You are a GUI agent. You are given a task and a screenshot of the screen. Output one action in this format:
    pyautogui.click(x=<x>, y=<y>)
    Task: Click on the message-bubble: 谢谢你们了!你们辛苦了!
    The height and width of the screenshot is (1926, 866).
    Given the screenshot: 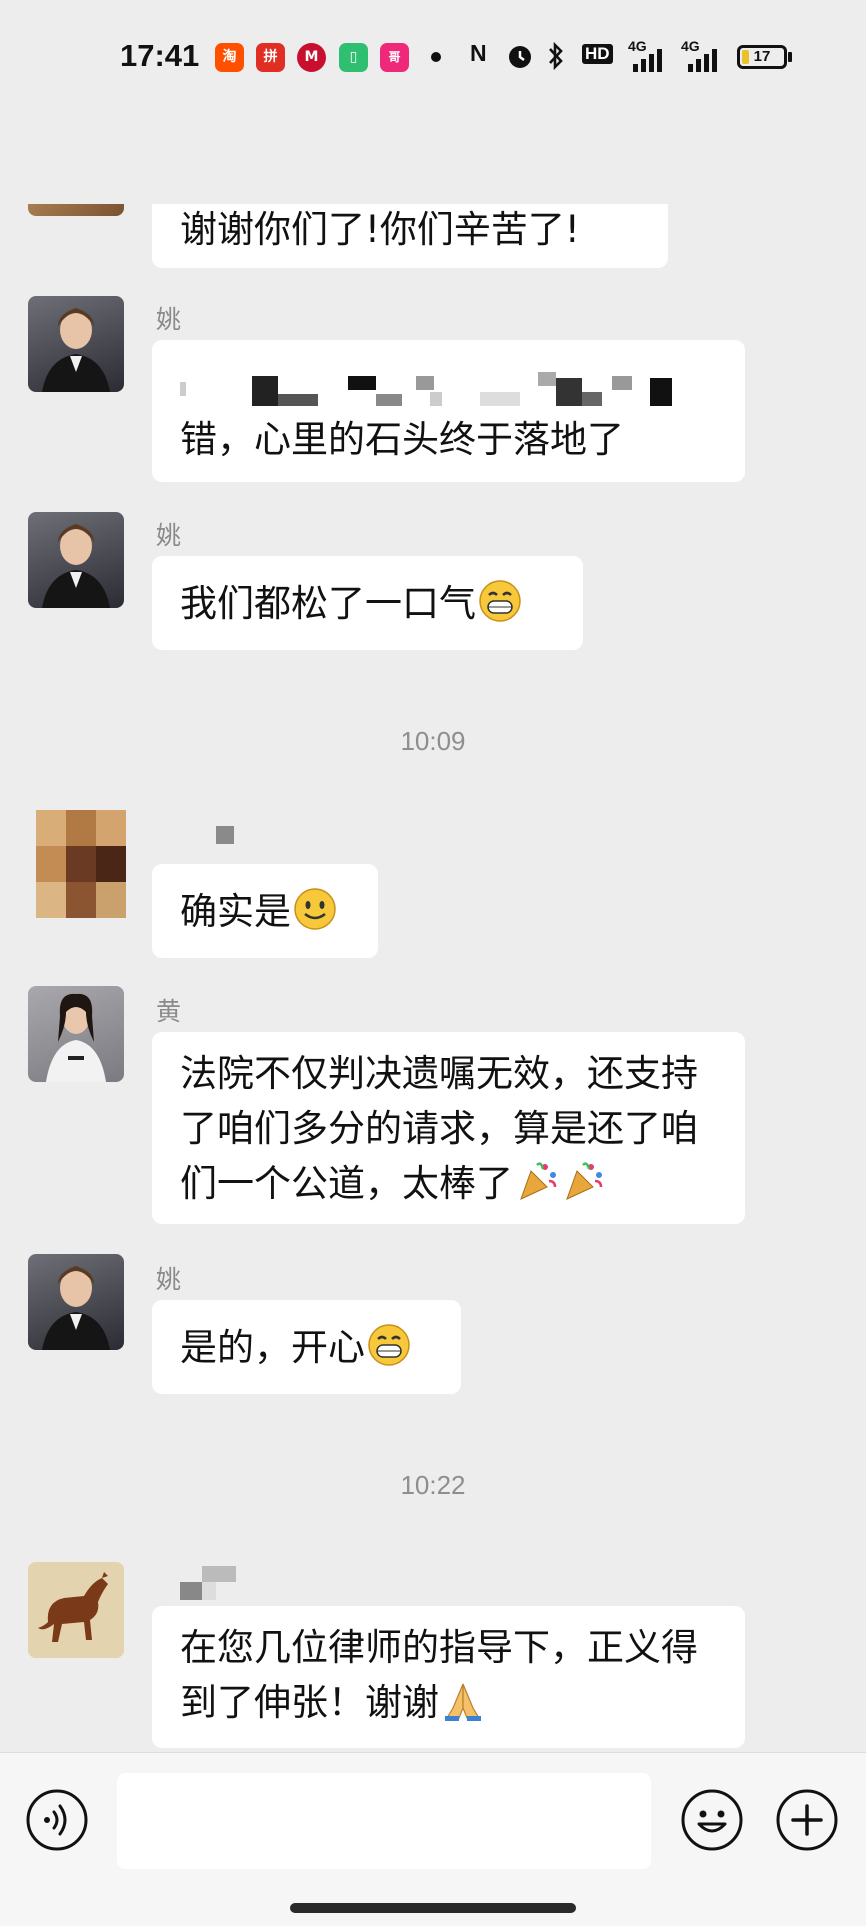 What is the action you would take?
    pyautogui.click(x=410, y=232)
    